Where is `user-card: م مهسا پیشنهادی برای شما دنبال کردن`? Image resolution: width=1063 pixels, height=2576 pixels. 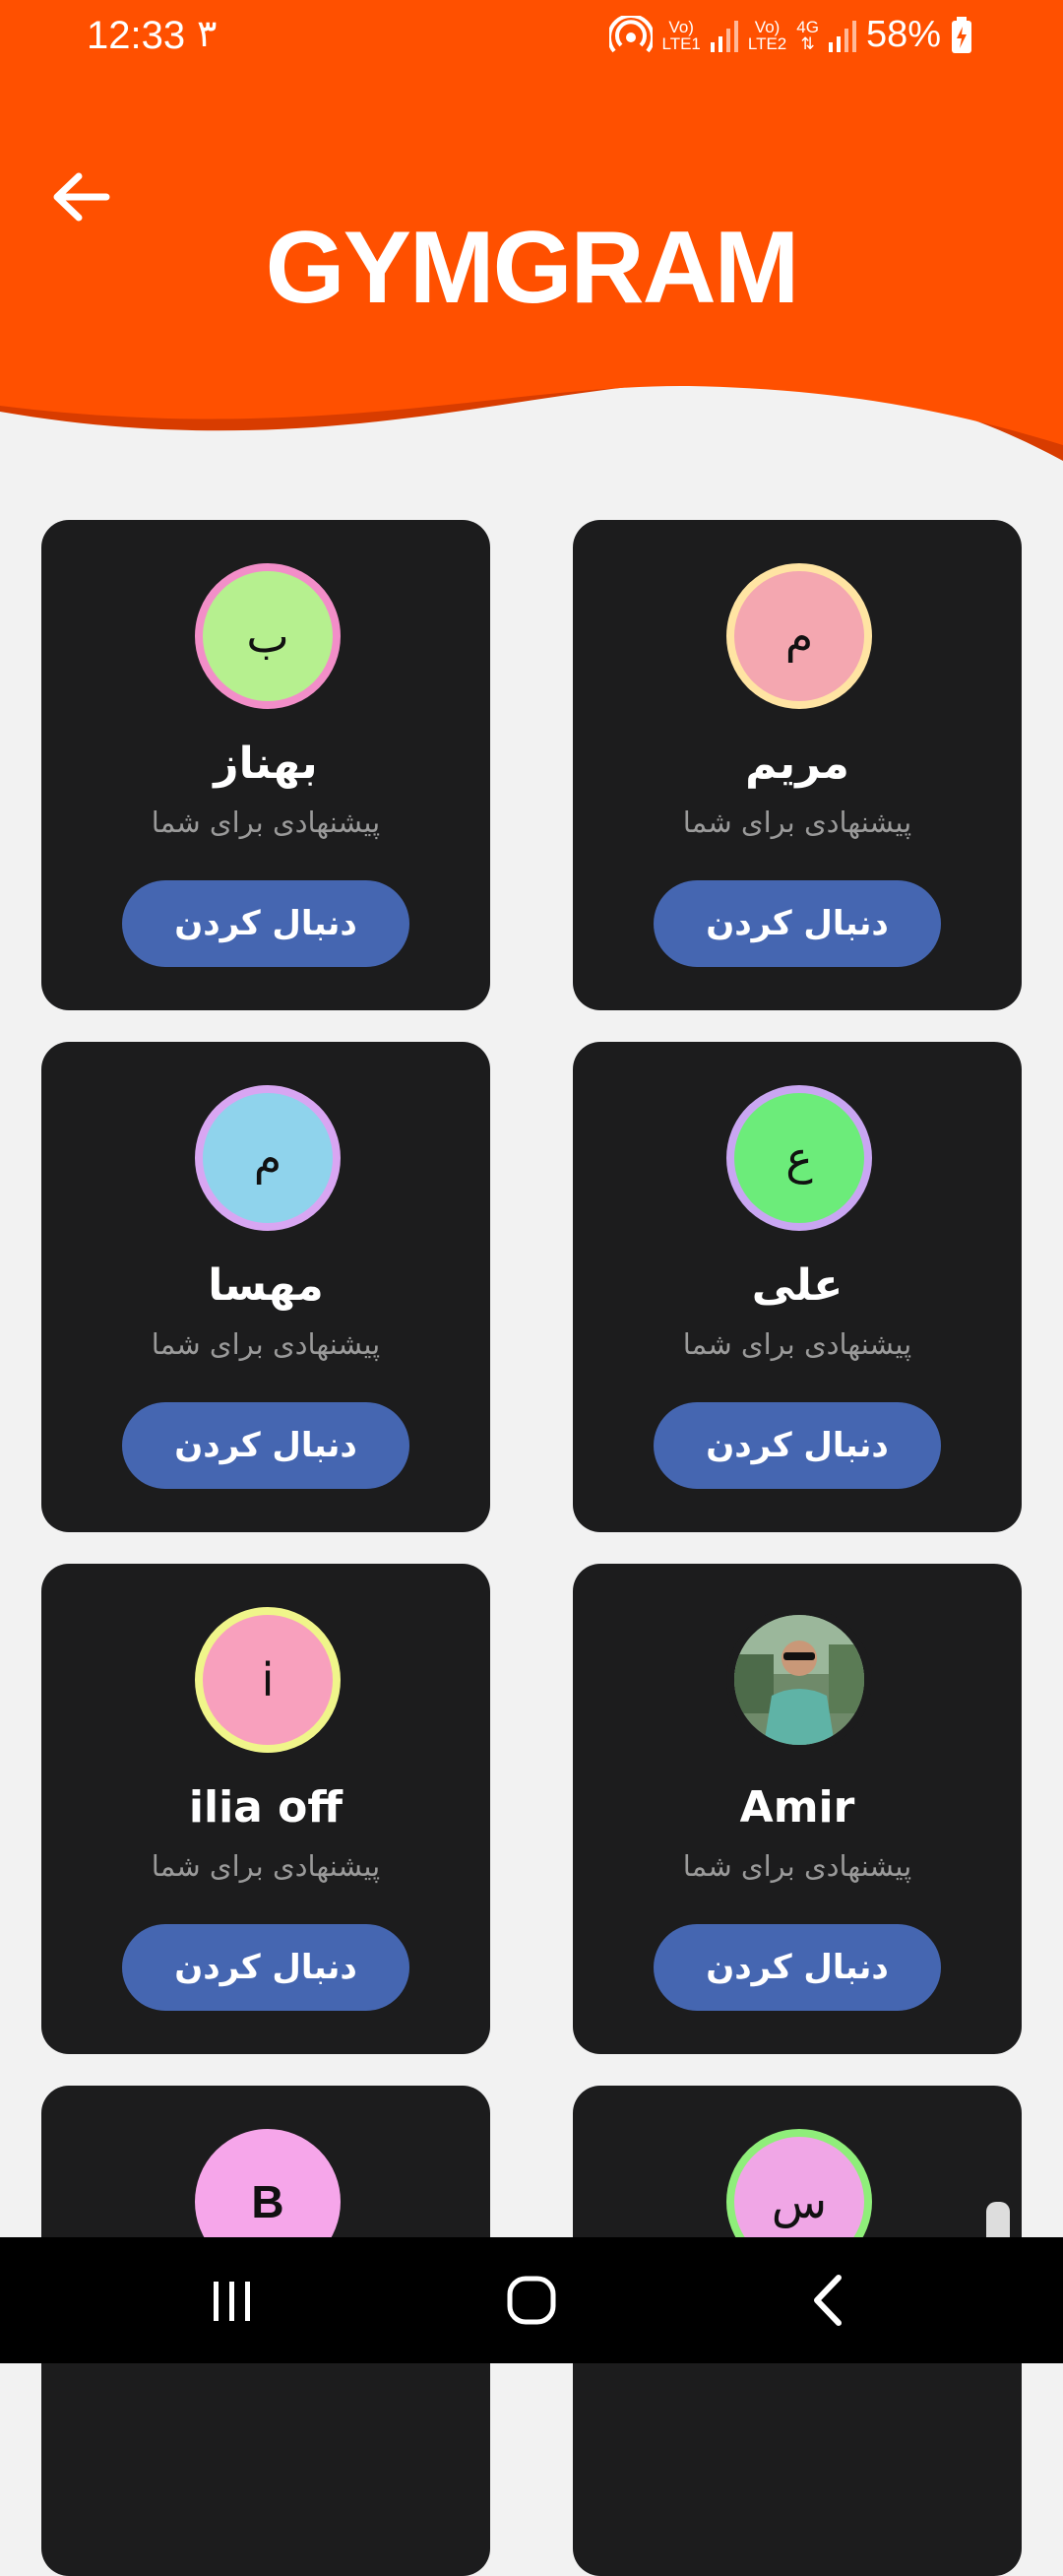 user-card: م مهسا پیشنهادی برای شما دنبال کردن is located at coordinates (265, 1287).